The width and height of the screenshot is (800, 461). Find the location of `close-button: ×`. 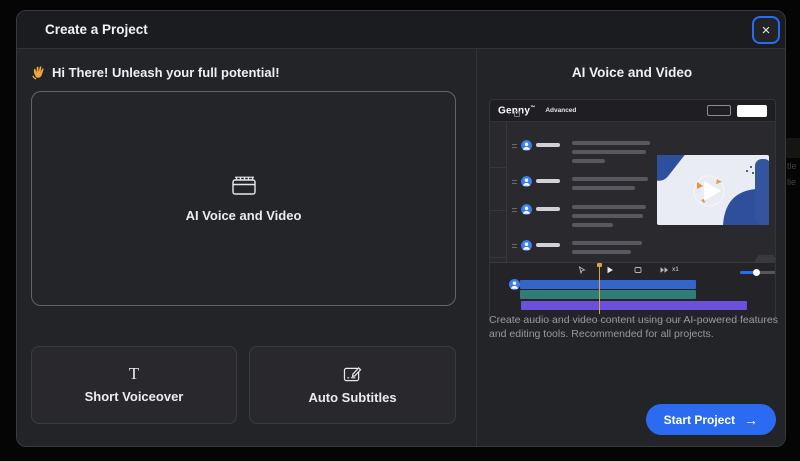

close-button: × is located at coordinates (766, 30).